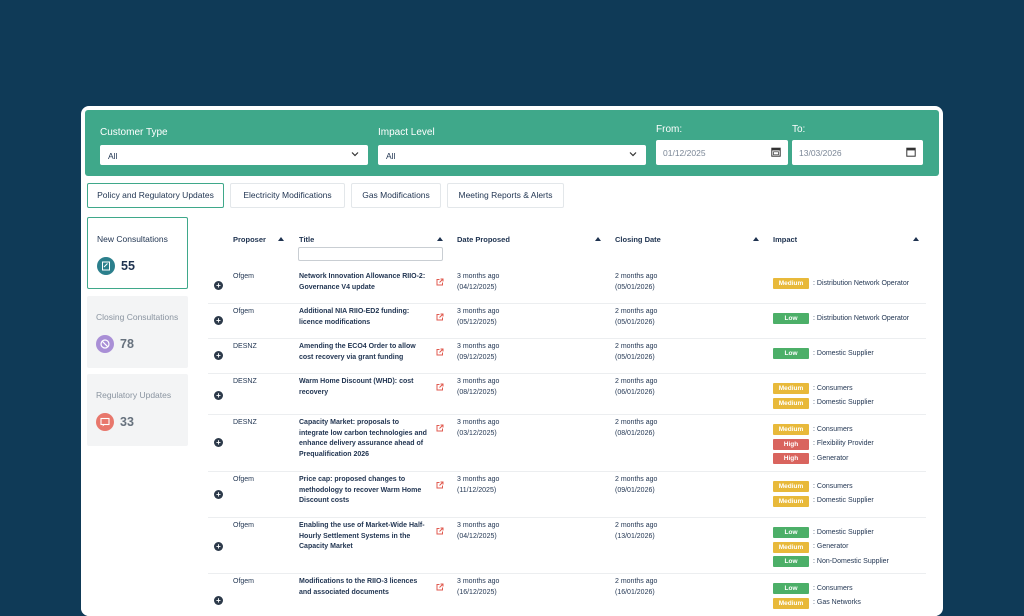 The width and height of the screenshot is (1024, 616). I want to click on stat-label: Regulatory Updates, so click(134, 395).